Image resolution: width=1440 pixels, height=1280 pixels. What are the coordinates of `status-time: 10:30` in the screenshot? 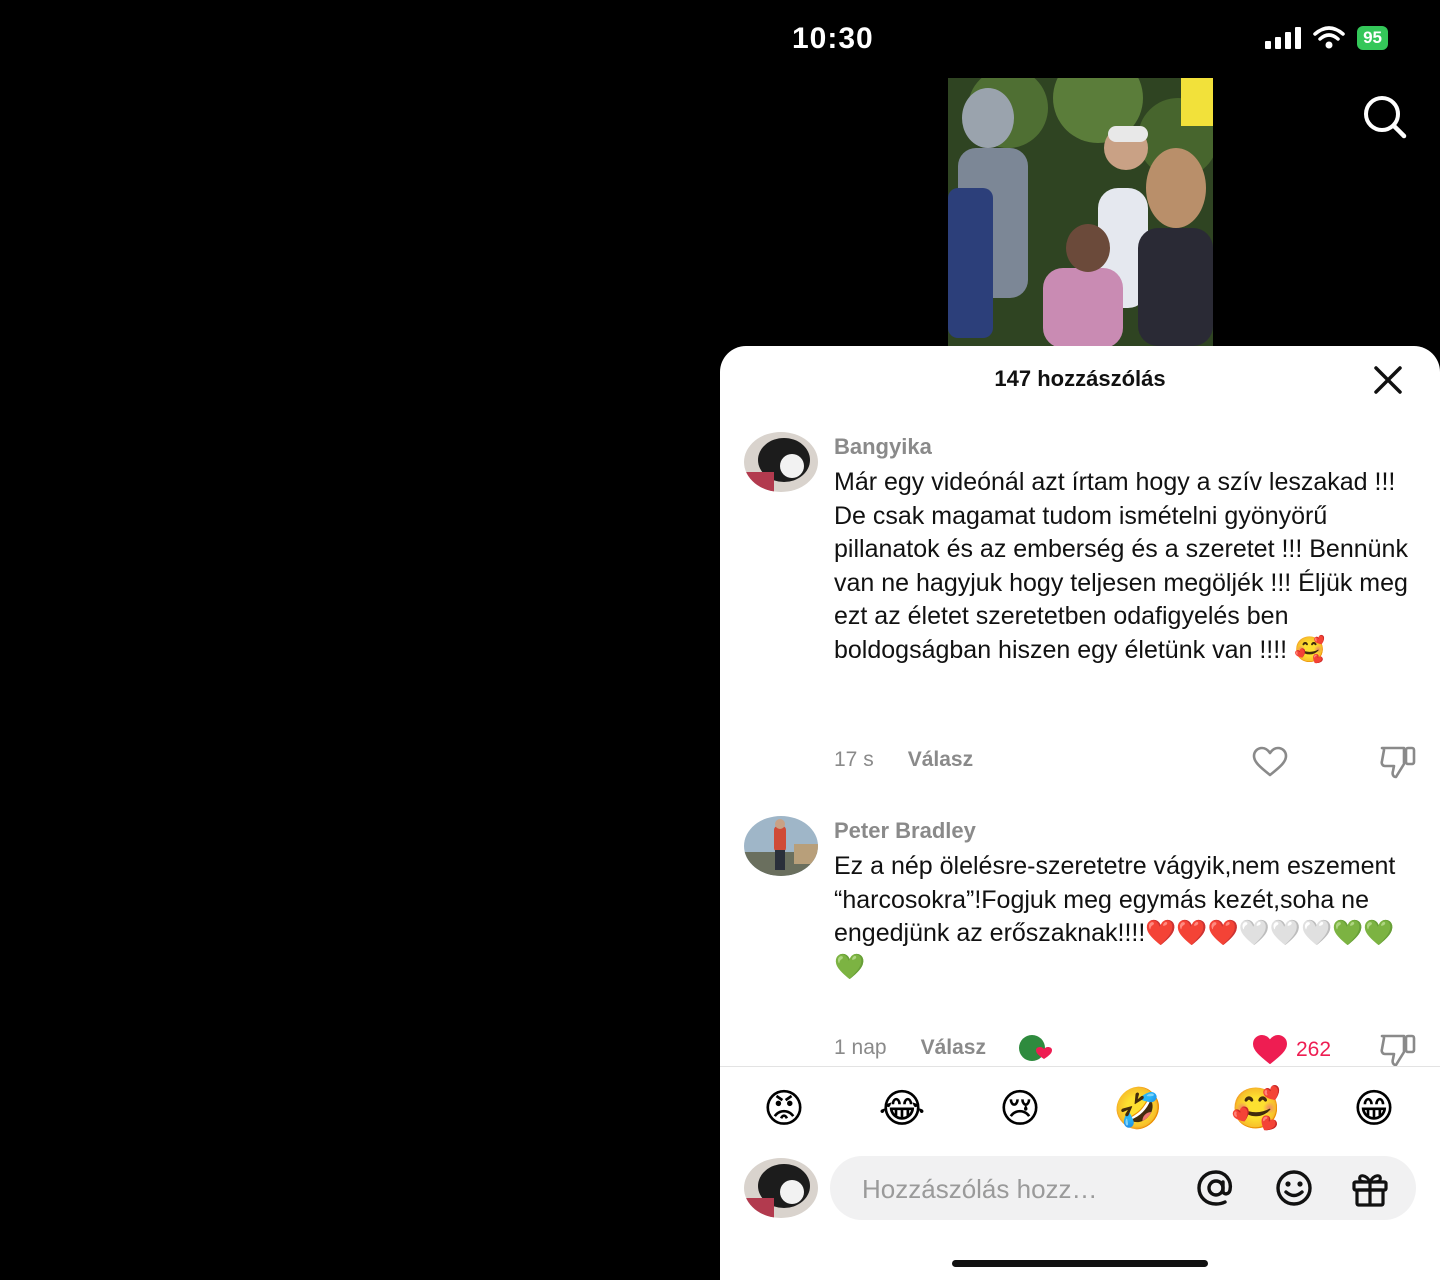 It's located at (833, 38).